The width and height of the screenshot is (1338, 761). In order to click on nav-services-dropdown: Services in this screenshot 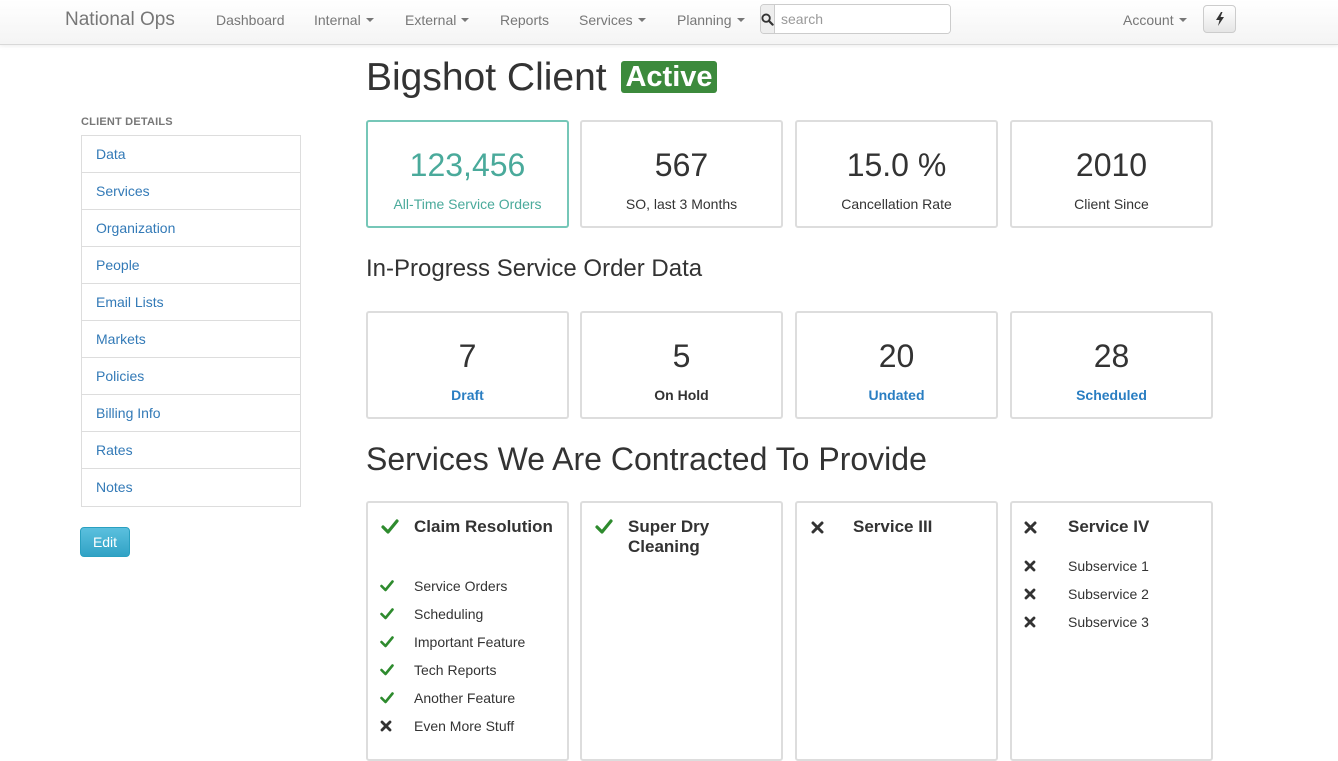, I will do `click(612, 20)`.